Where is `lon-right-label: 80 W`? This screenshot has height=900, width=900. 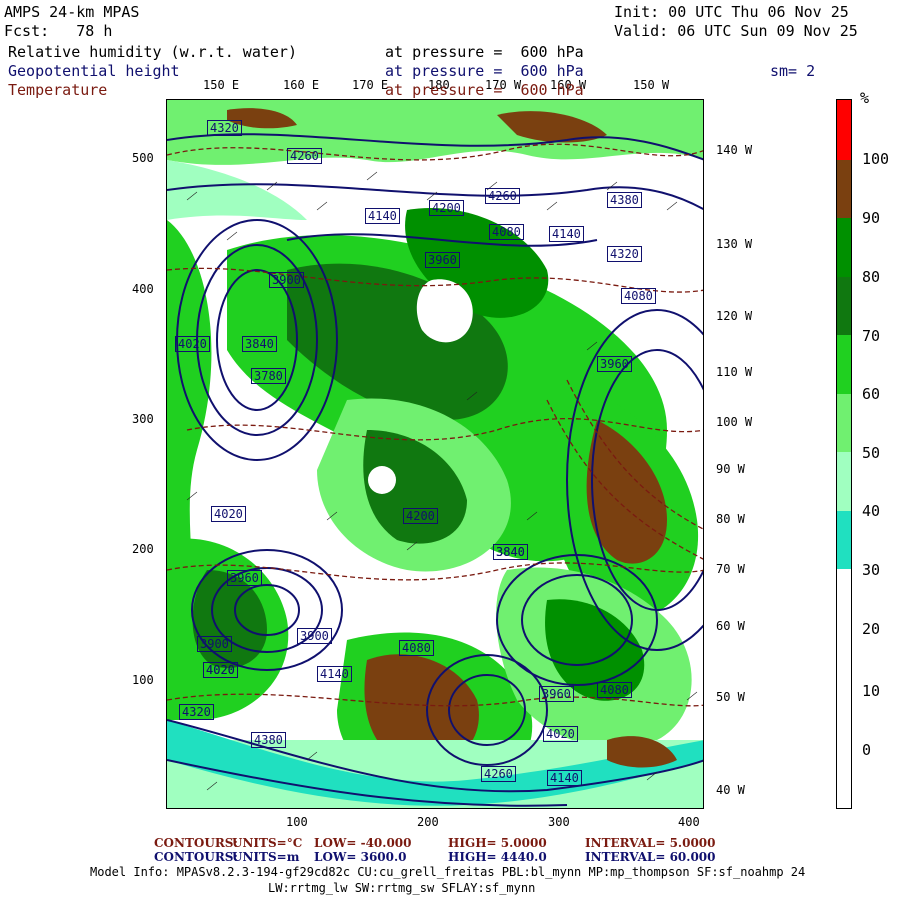
lon-right-label: 80 W is located at coordinates (730, 519).